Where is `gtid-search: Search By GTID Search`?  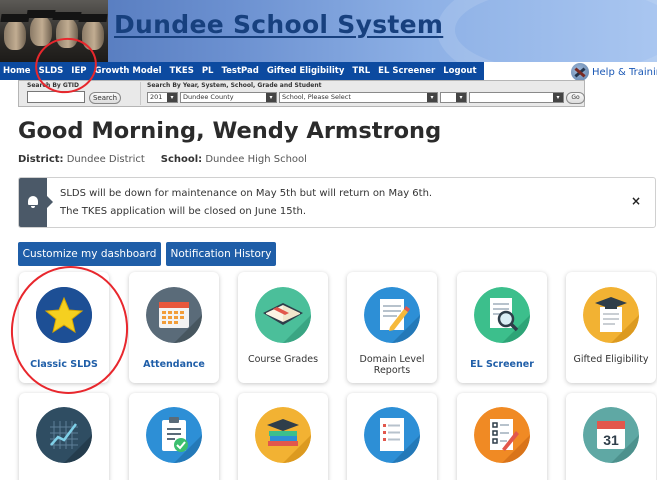
gtid-search: Search By GTID Search is located at coordinates (82, 93).